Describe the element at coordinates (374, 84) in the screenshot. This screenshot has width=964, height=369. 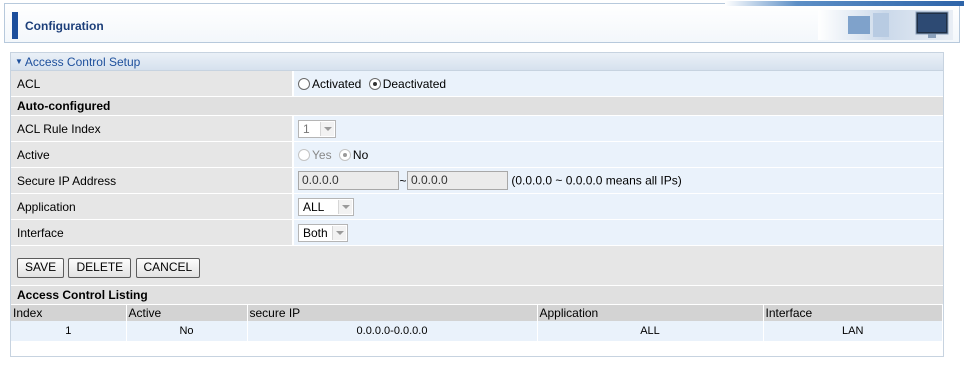
I see `acl-deactivated-radio` at that location.